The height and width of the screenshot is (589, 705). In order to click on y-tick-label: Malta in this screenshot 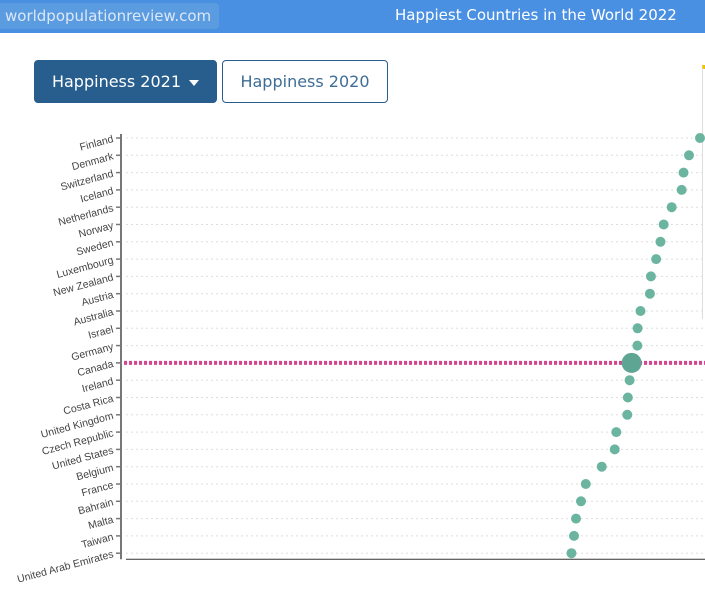, I will do `click(101, 523)`.